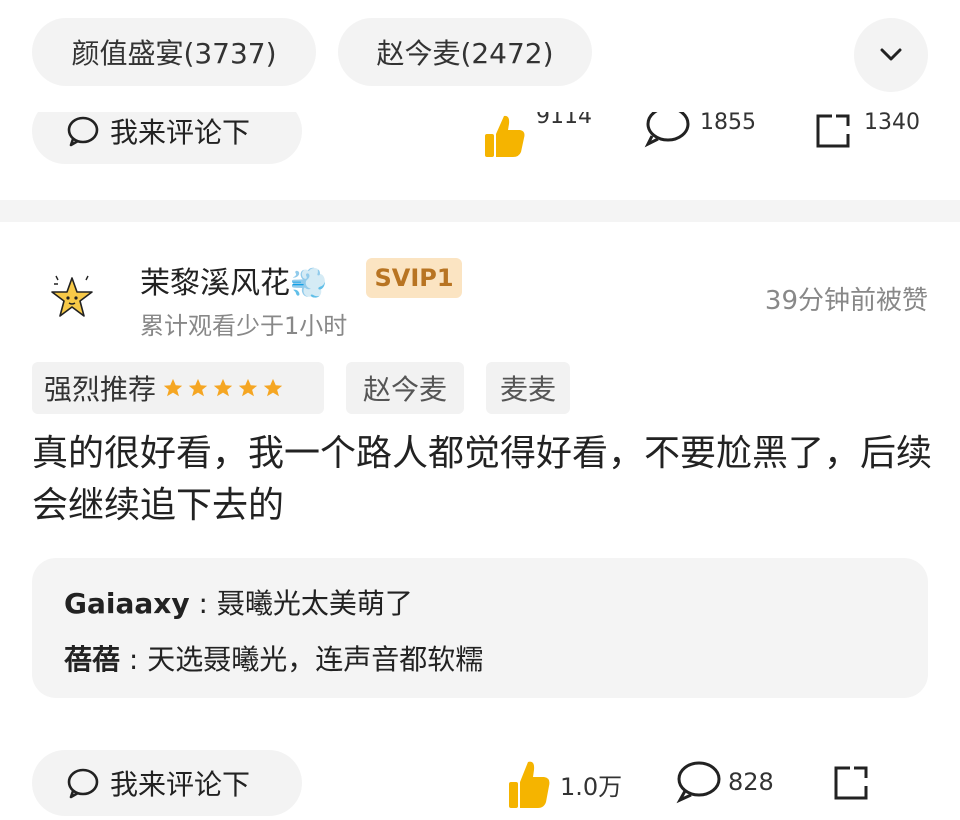 Image resolution: width=960 pixels, height=820 pixels. I want to click on expand-button, so click(891, 55).